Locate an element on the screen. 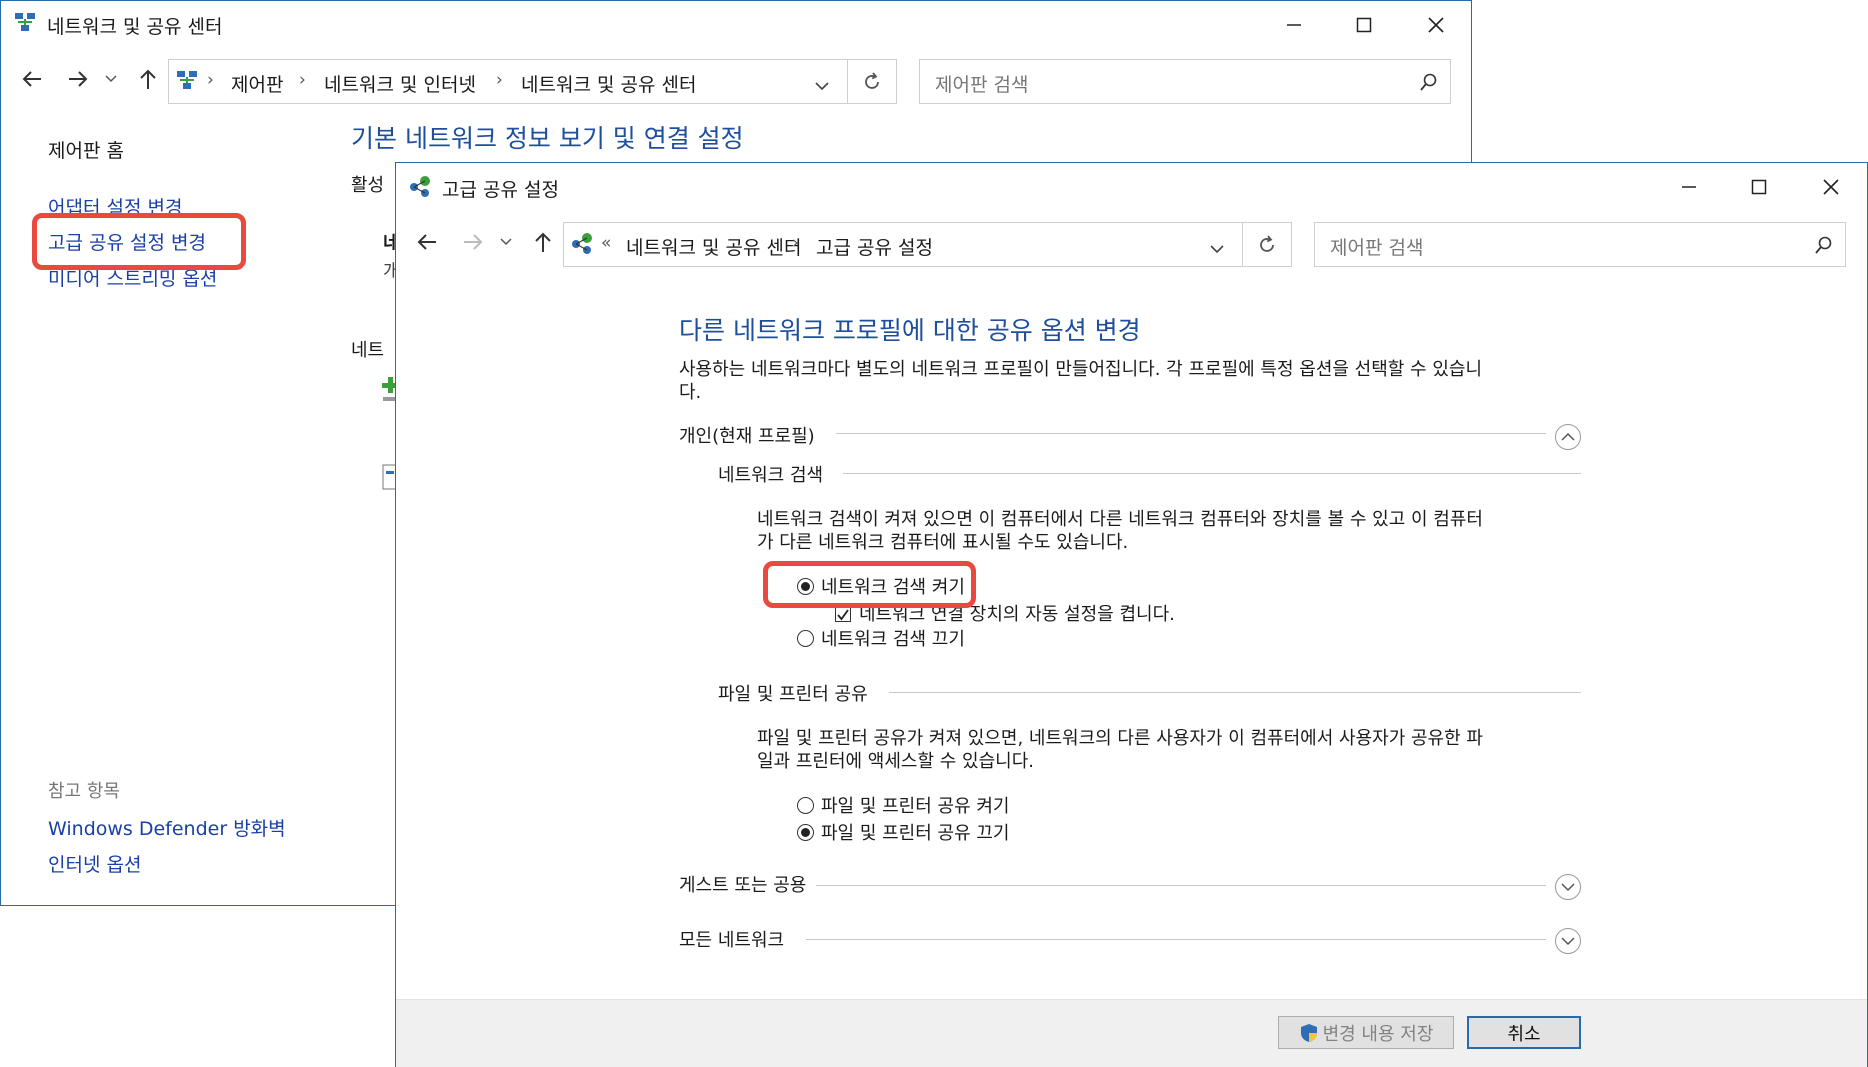 This screenshot has width=1868, height=1067. see-also-heading: 참고 항목 is located at coordinates (84, 791).